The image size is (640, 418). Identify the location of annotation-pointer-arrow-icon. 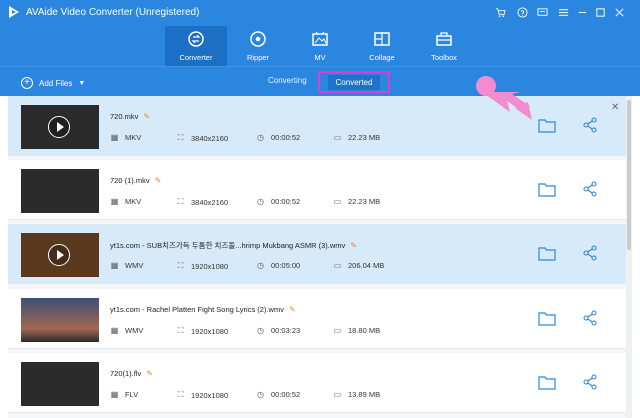
(504, 98).